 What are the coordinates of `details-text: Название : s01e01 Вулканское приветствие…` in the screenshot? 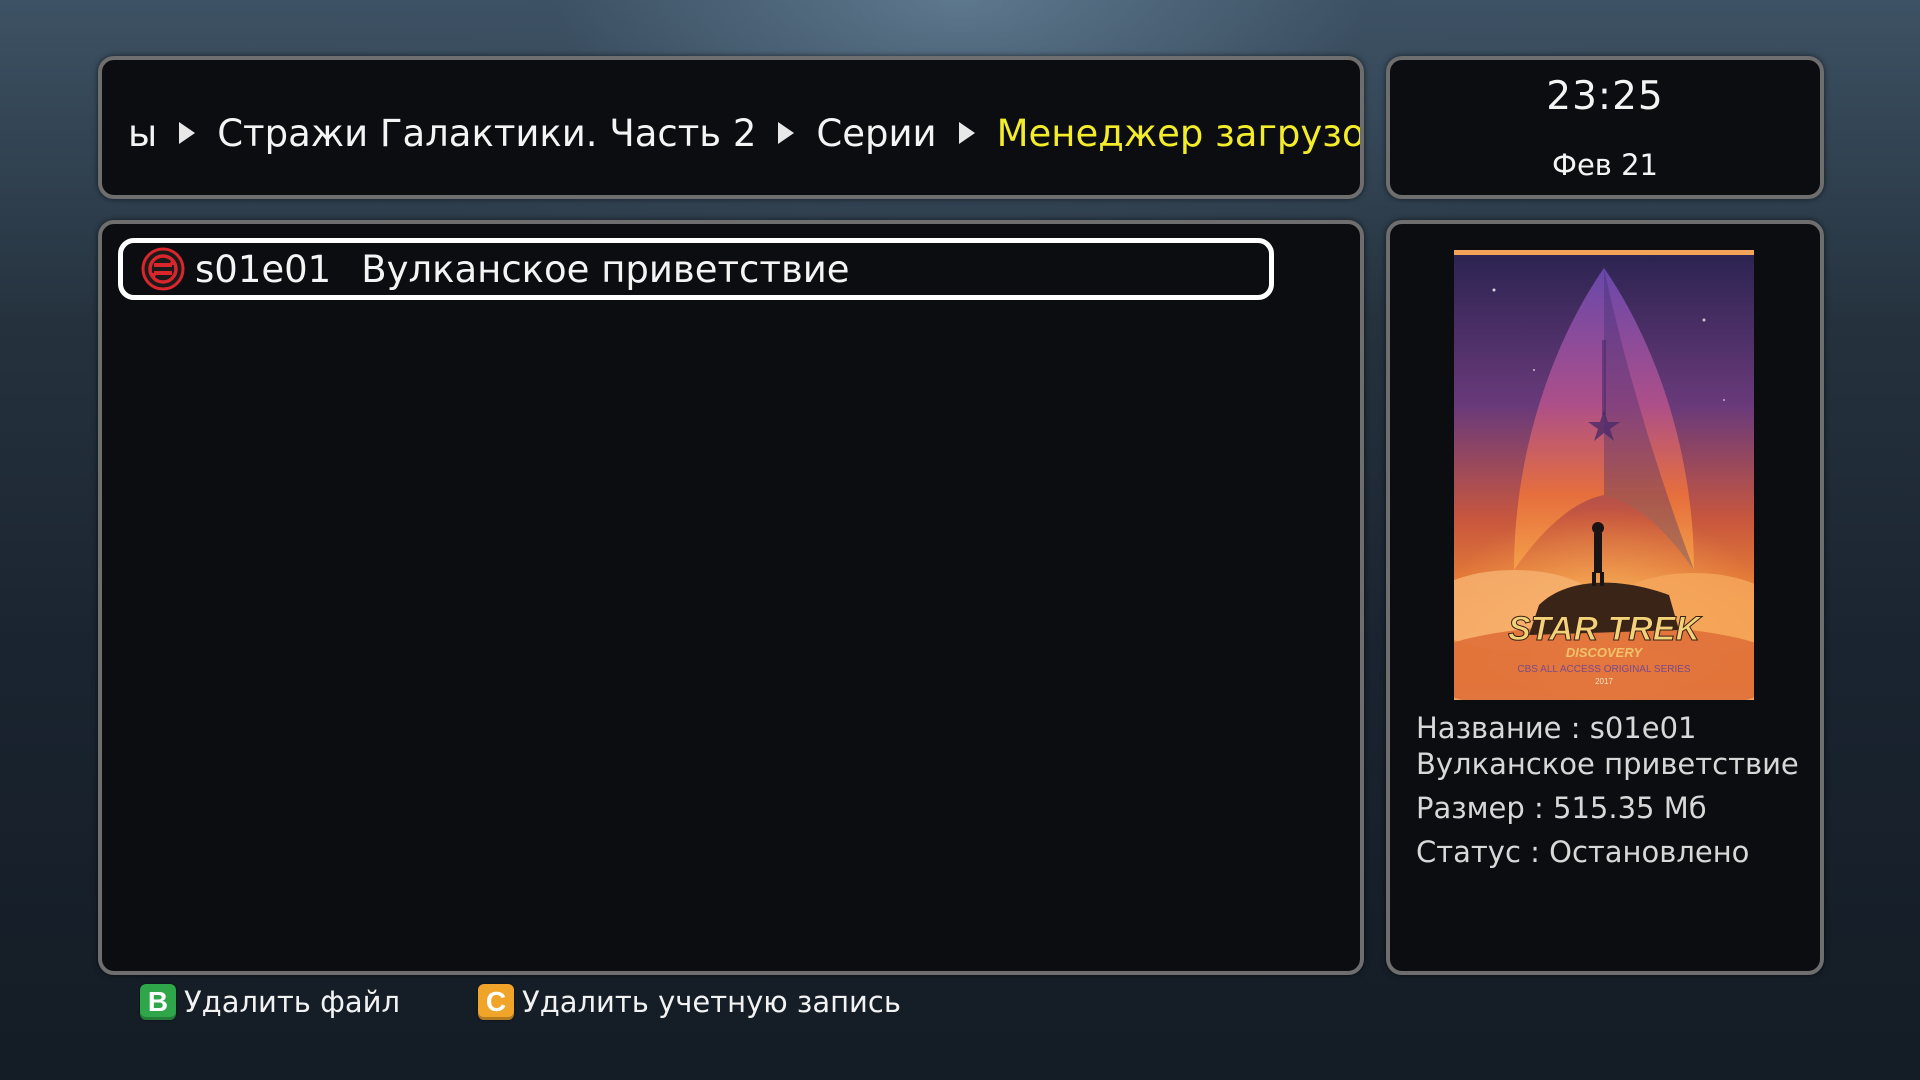 It's located at (1607, 790).